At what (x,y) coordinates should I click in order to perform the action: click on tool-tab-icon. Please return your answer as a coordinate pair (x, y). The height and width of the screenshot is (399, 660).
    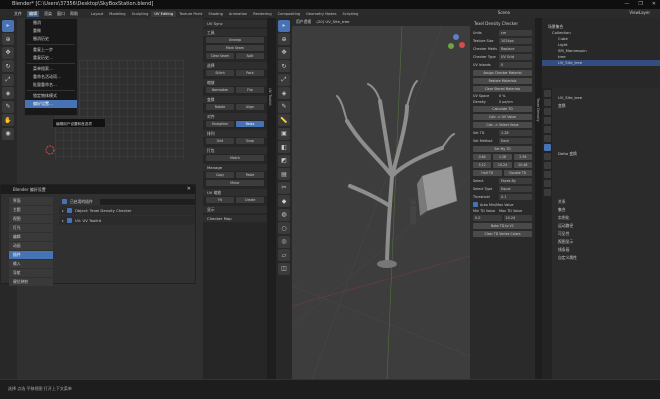
    Looking at the image, I should click on (547, 93).